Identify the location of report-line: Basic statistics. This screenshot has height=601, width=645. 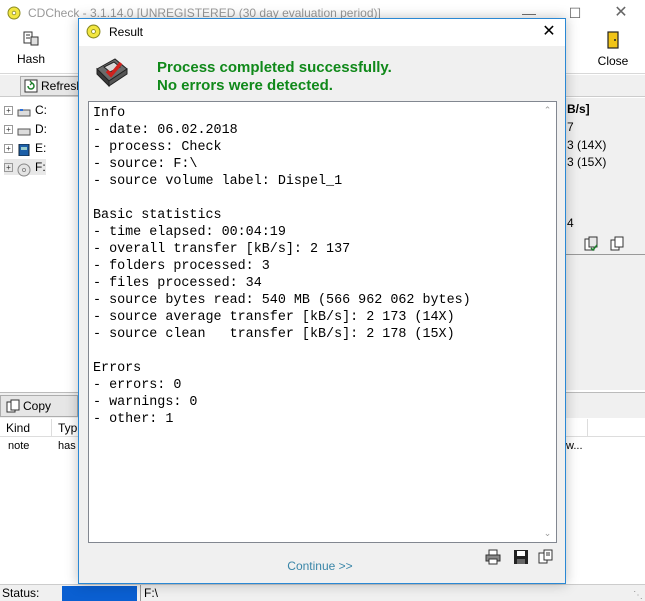
(157, 215).